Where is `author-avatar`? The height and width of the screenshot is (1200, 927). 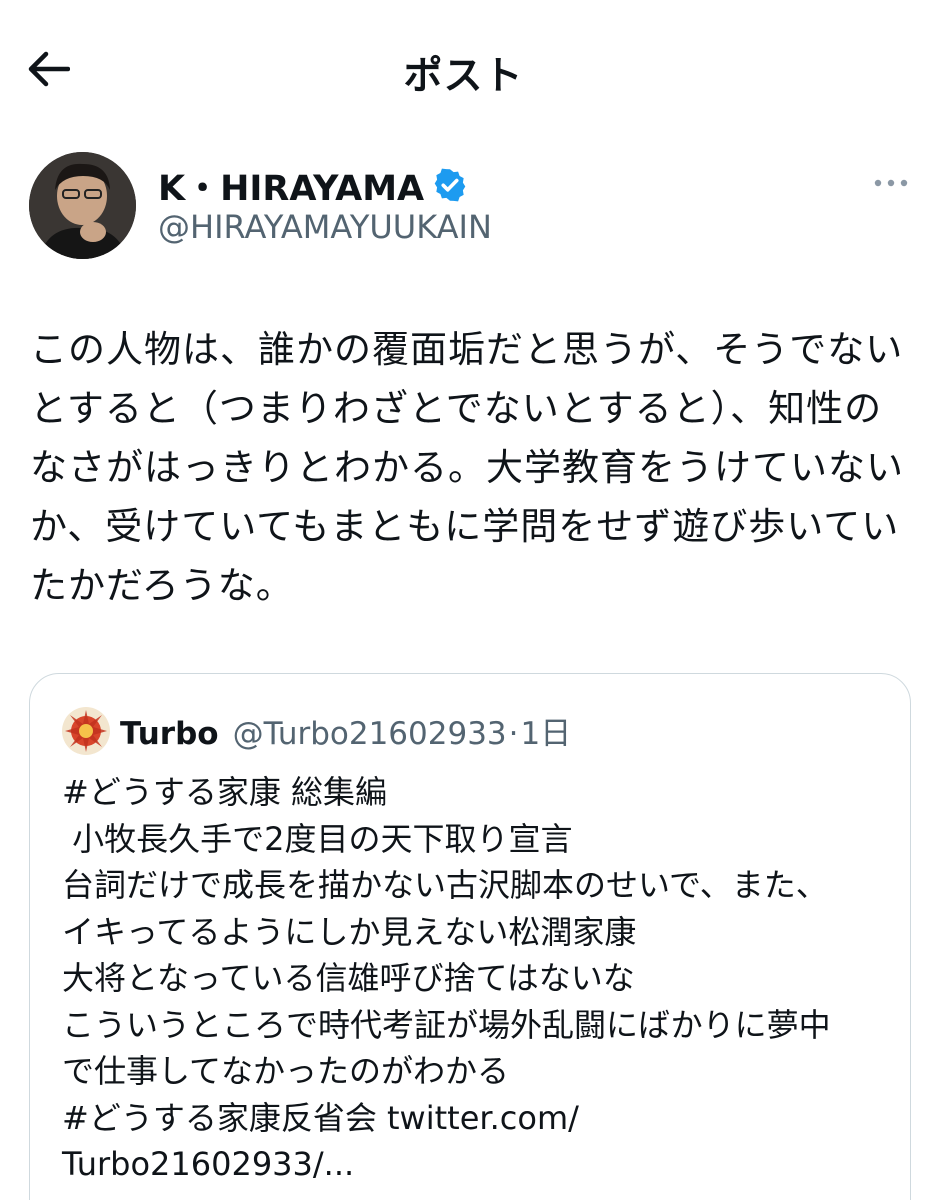
author-avatar is located at coordinates (82, 205).